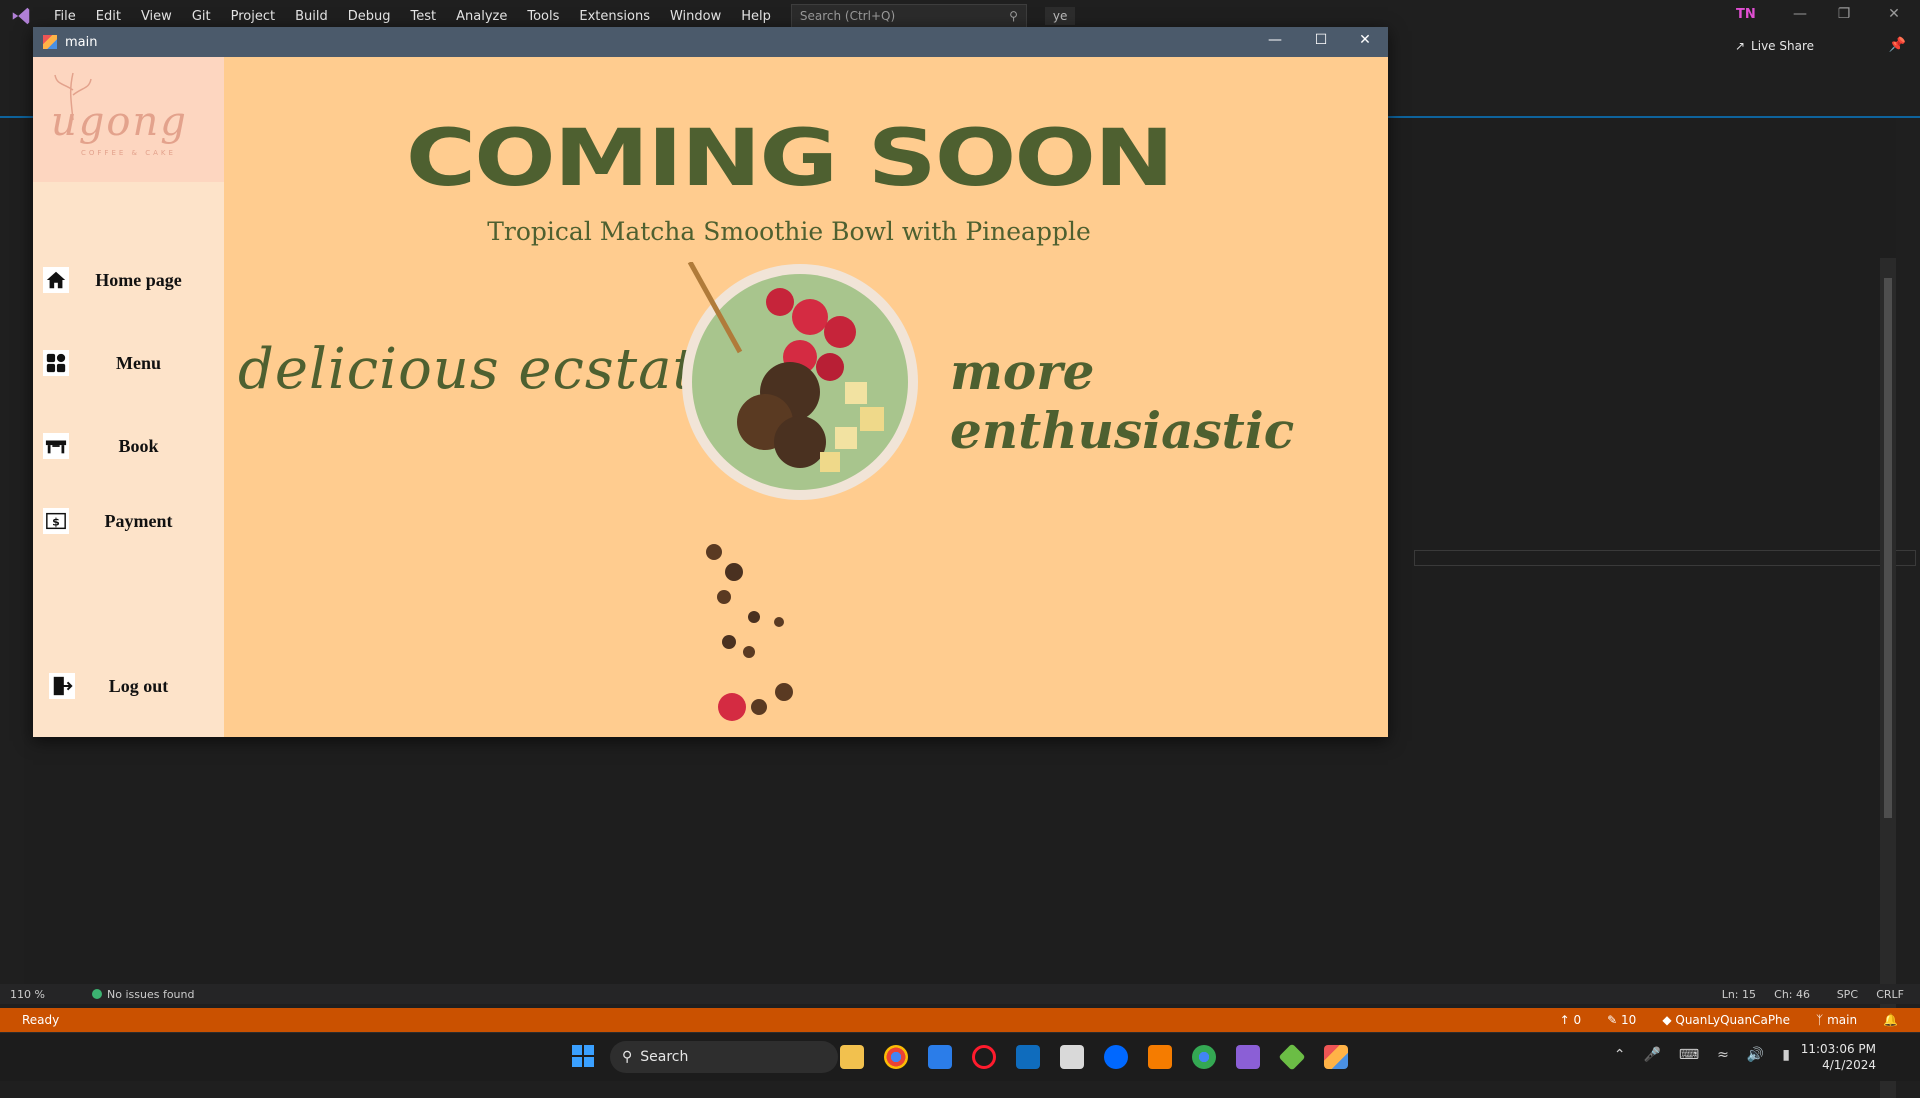 The width and height of the screenshot is (1920, 1098). What do you see at coordinates (128, 280) in the screenshot?
I see `sidebar-item-home: Home page` at bounding box center [128, 280].